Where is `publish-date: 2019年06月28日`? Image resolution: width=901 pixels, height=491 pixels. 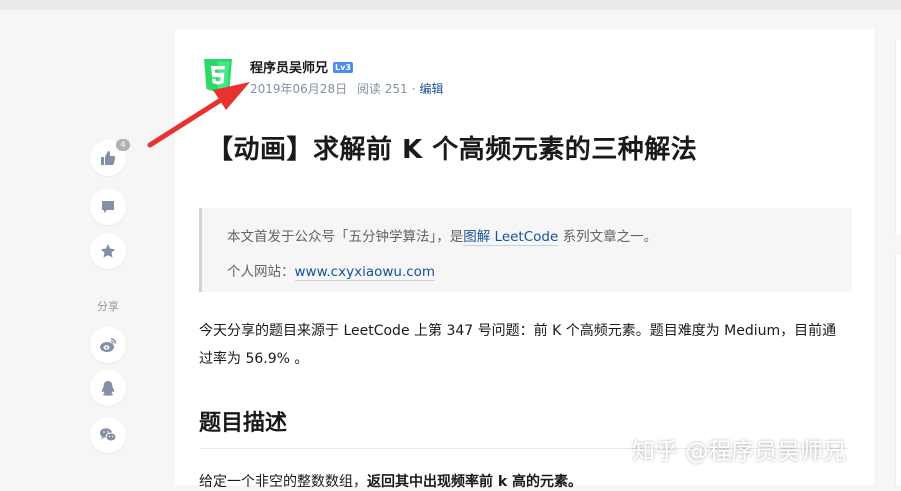 publish-date: 2019年06月28日 is located at coordinates (299, 89).